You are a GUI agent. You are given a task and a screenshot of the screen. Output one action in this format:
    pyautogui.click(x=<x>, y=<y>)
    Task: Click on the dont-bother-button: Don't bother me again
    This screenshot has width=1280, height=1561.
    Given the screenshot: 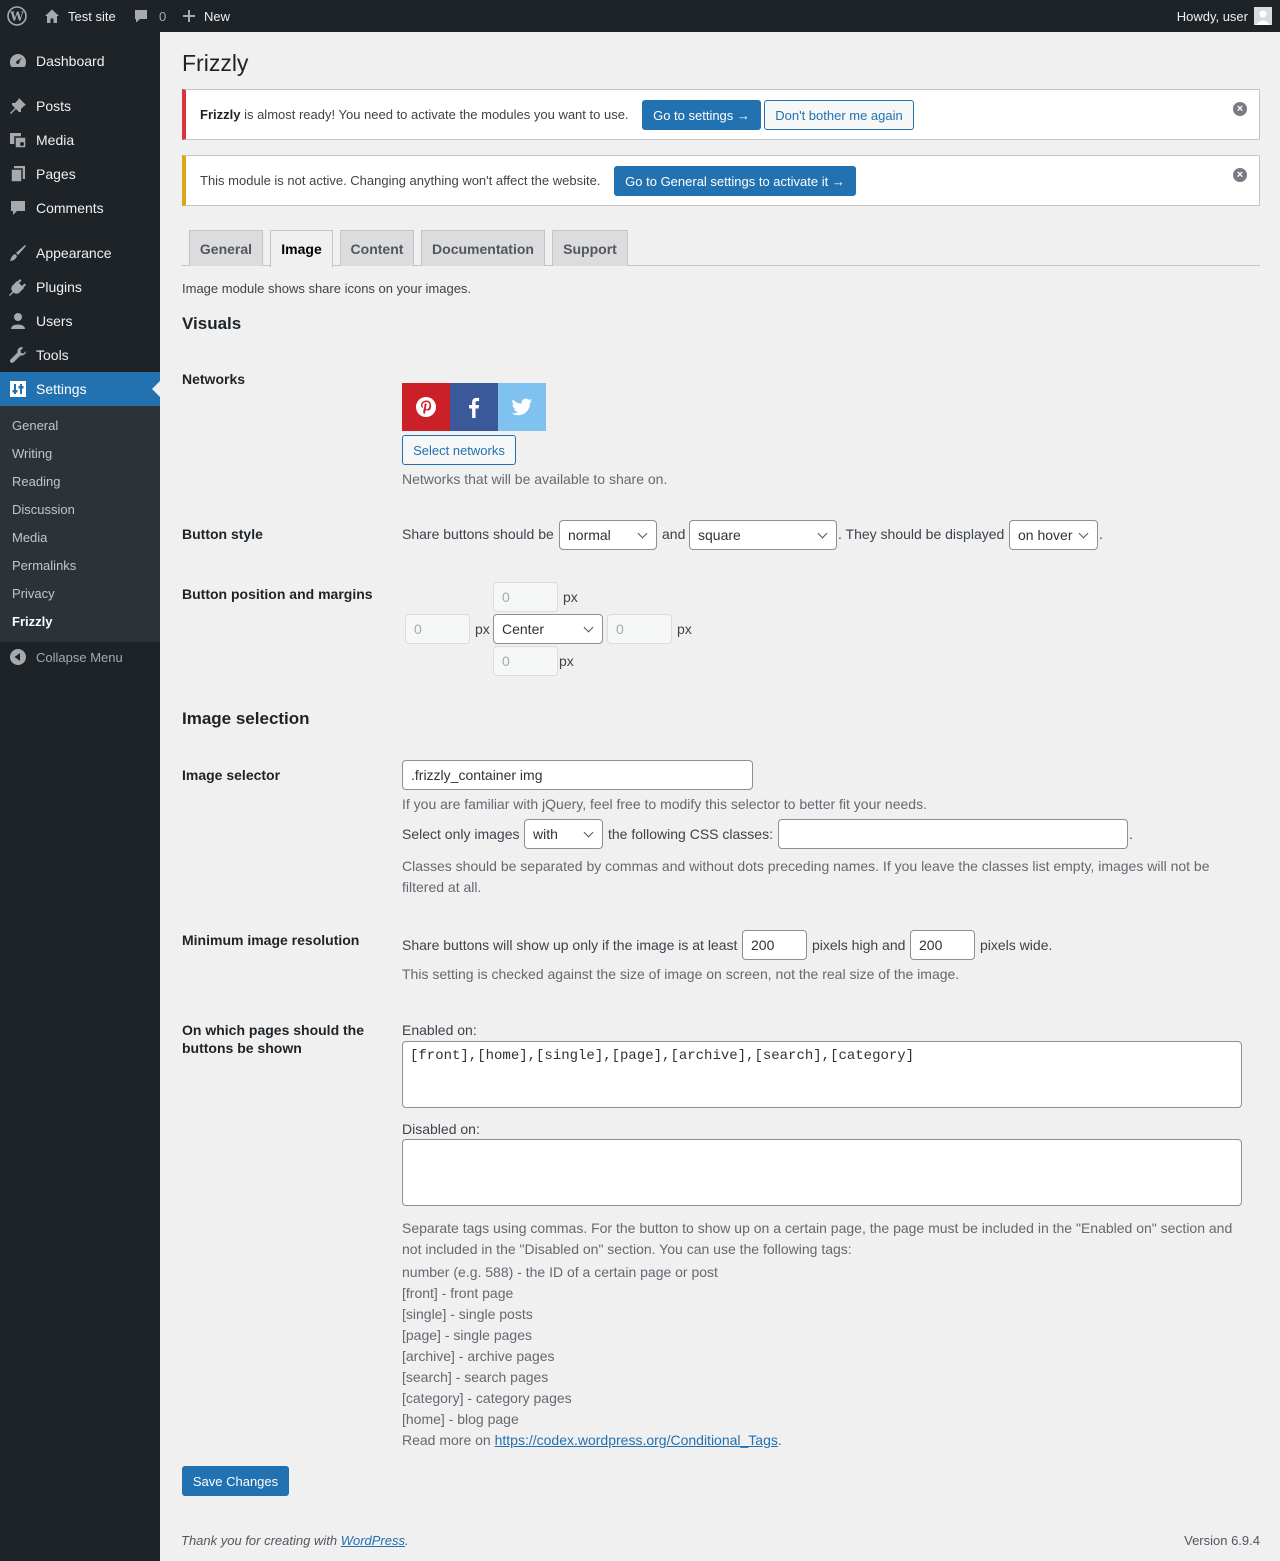 What is the action you would take?
    pyautogui.click(x=839, y=115)
    